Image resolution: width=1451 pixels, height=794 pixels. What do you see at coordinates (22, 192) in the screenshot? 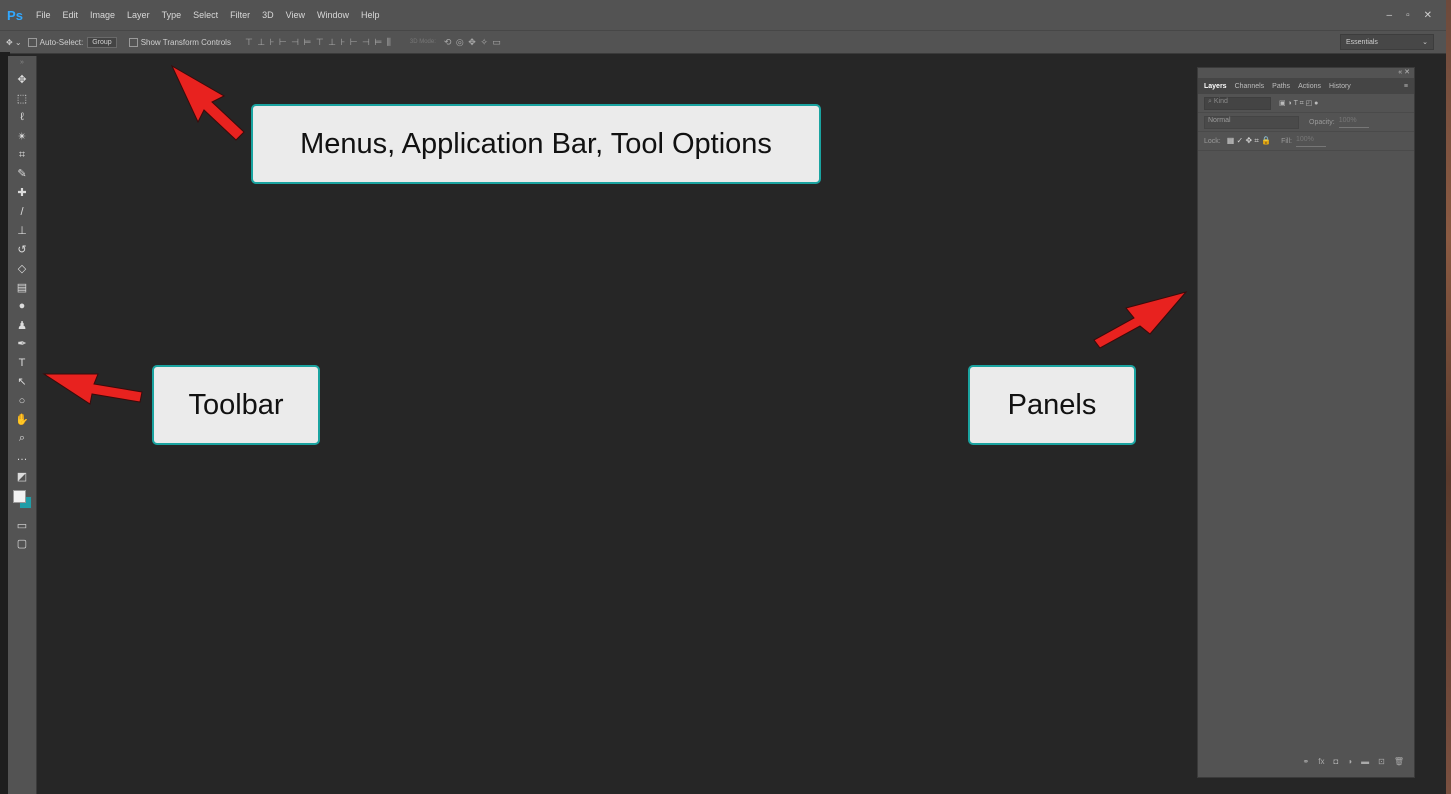
I see `healing-brush-tool-icon: ✚` at bounding box center [22, 192].